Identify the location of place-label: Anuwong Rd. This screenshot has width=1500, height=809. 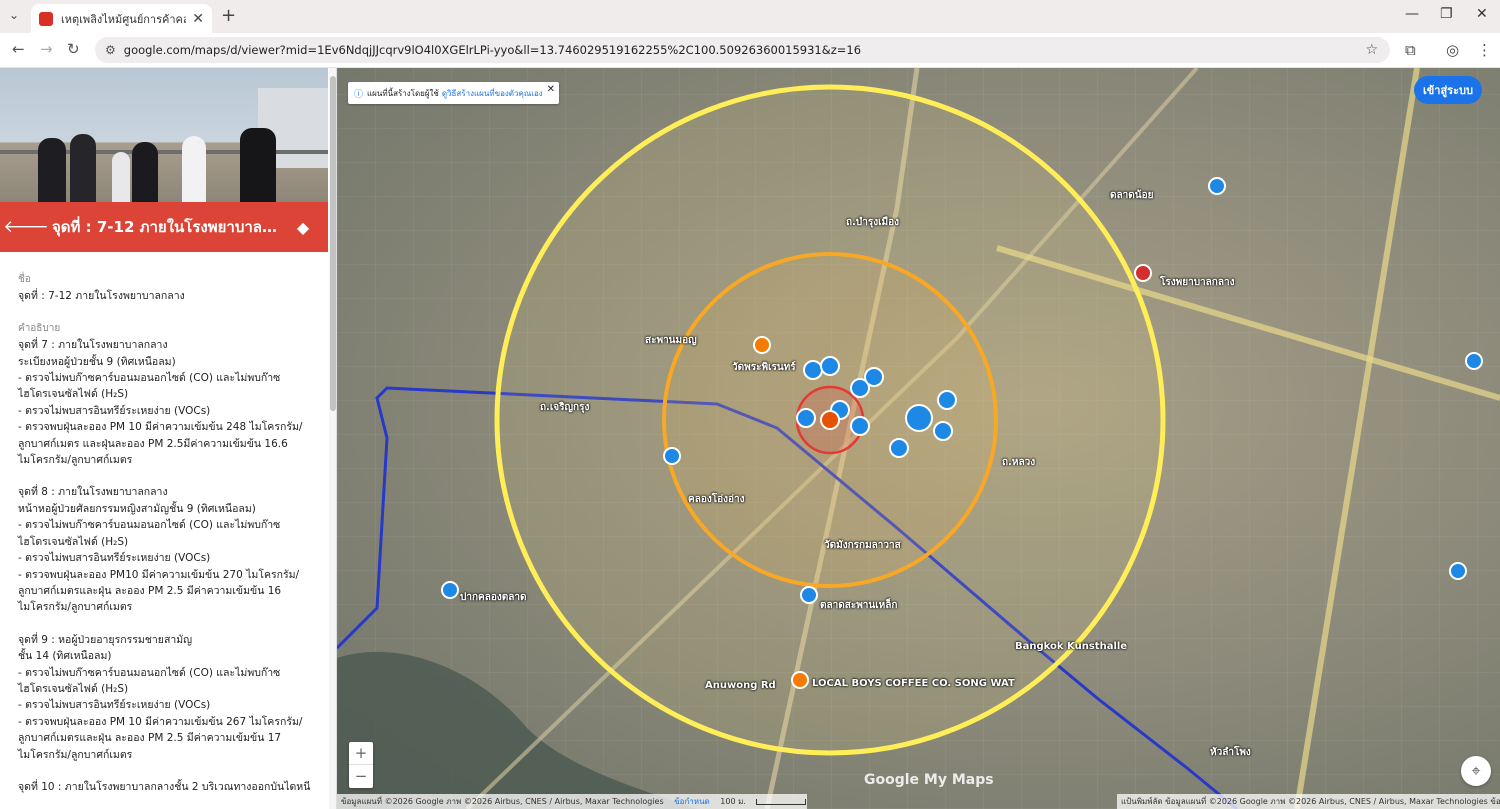
(740, 685).